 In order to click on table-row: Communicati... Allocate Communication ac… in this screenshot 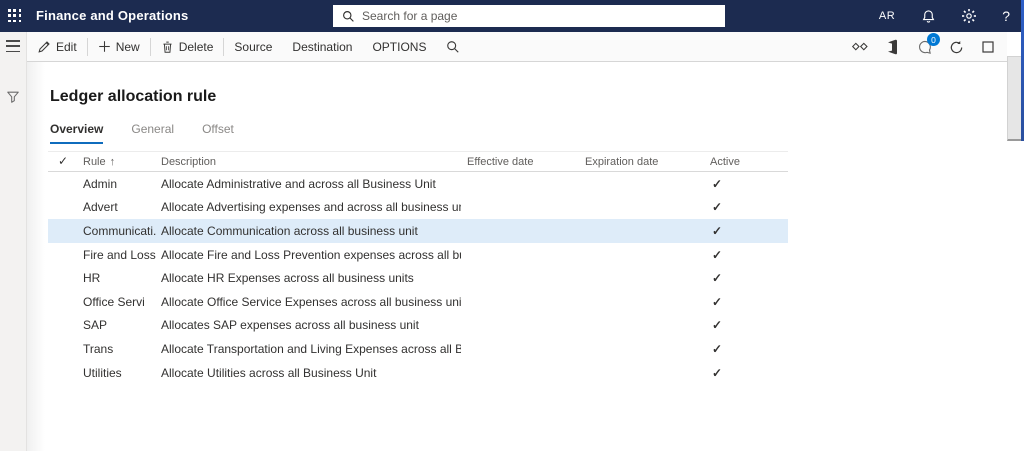, I will do `click(418, 231)`.